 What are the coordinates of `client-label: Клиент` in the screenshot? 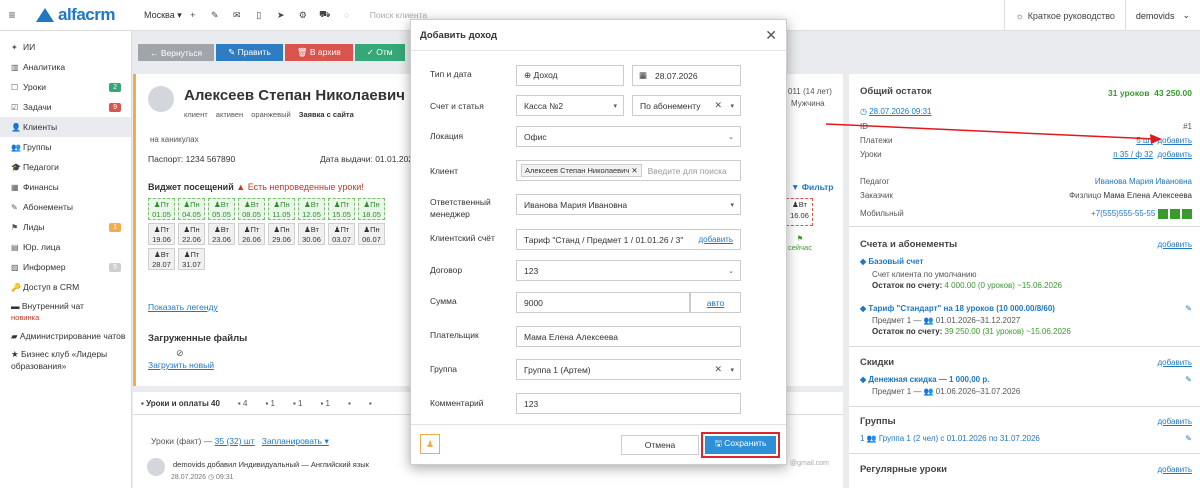 It's located at (444, 171).